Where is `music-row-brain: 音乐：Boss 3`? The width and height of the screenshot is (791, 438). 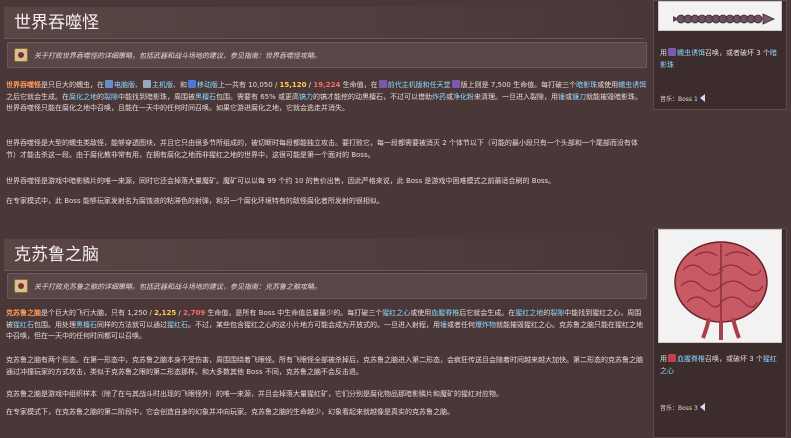 music-row-brain: 音乐：Boss 3 is located at coordinates (682, 409).